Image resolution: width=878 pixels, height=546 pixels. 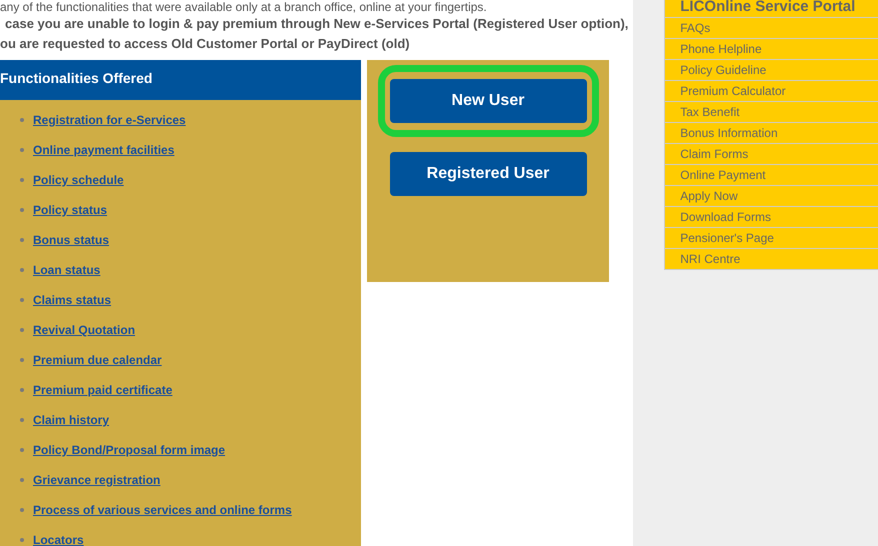 What do you see at coordinates (84, 330) in the screenshot?
I see `functionality-link: Revival Quotation` at bounding box center [84, 330].